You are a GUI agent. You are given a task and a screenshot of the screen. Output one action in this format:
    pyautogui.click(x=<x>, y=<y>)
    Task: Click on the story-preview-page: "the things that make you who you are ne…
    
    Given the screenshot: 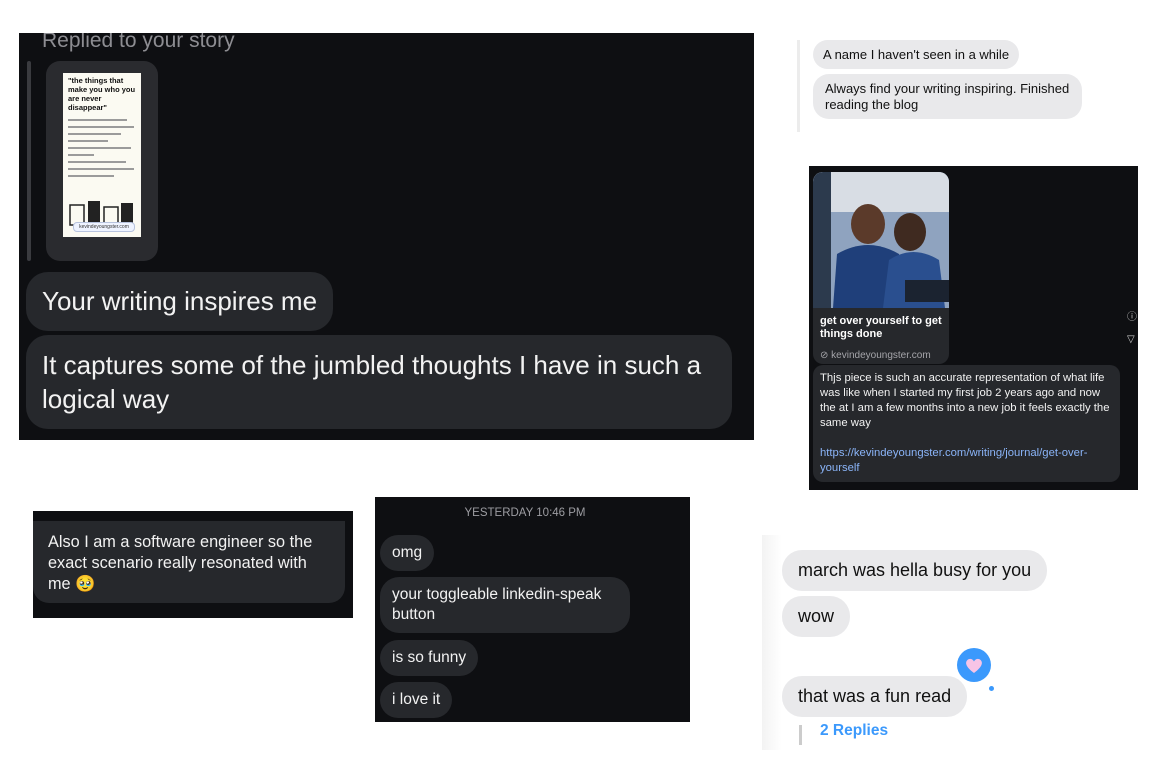 What is the action you would take?
    pyautogui.click(x=102, y=155)
    